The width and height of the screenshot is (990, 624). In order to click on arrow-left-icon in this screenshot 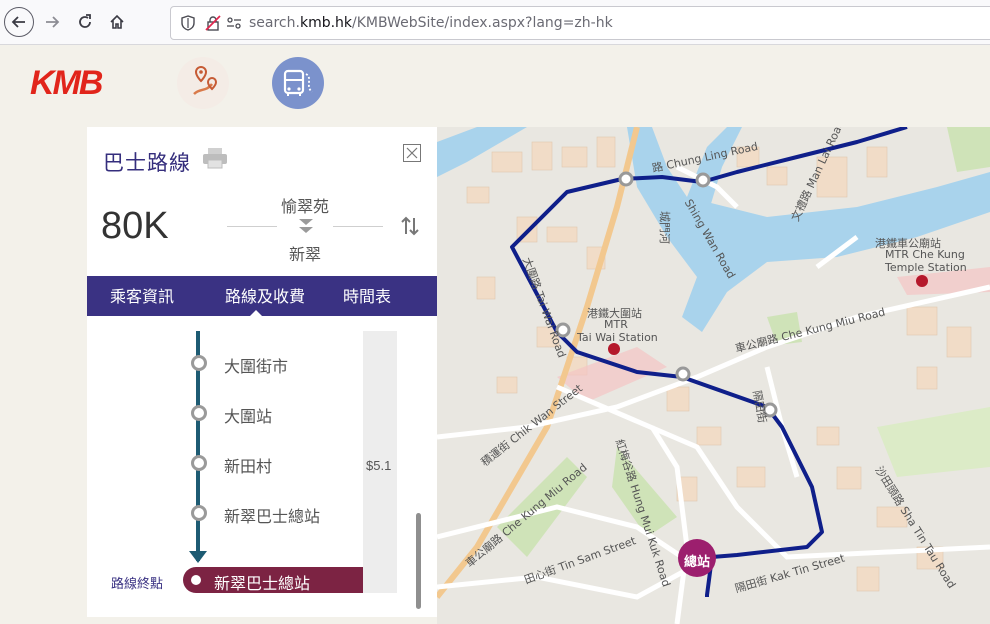, I will do `click(18, 22)`.